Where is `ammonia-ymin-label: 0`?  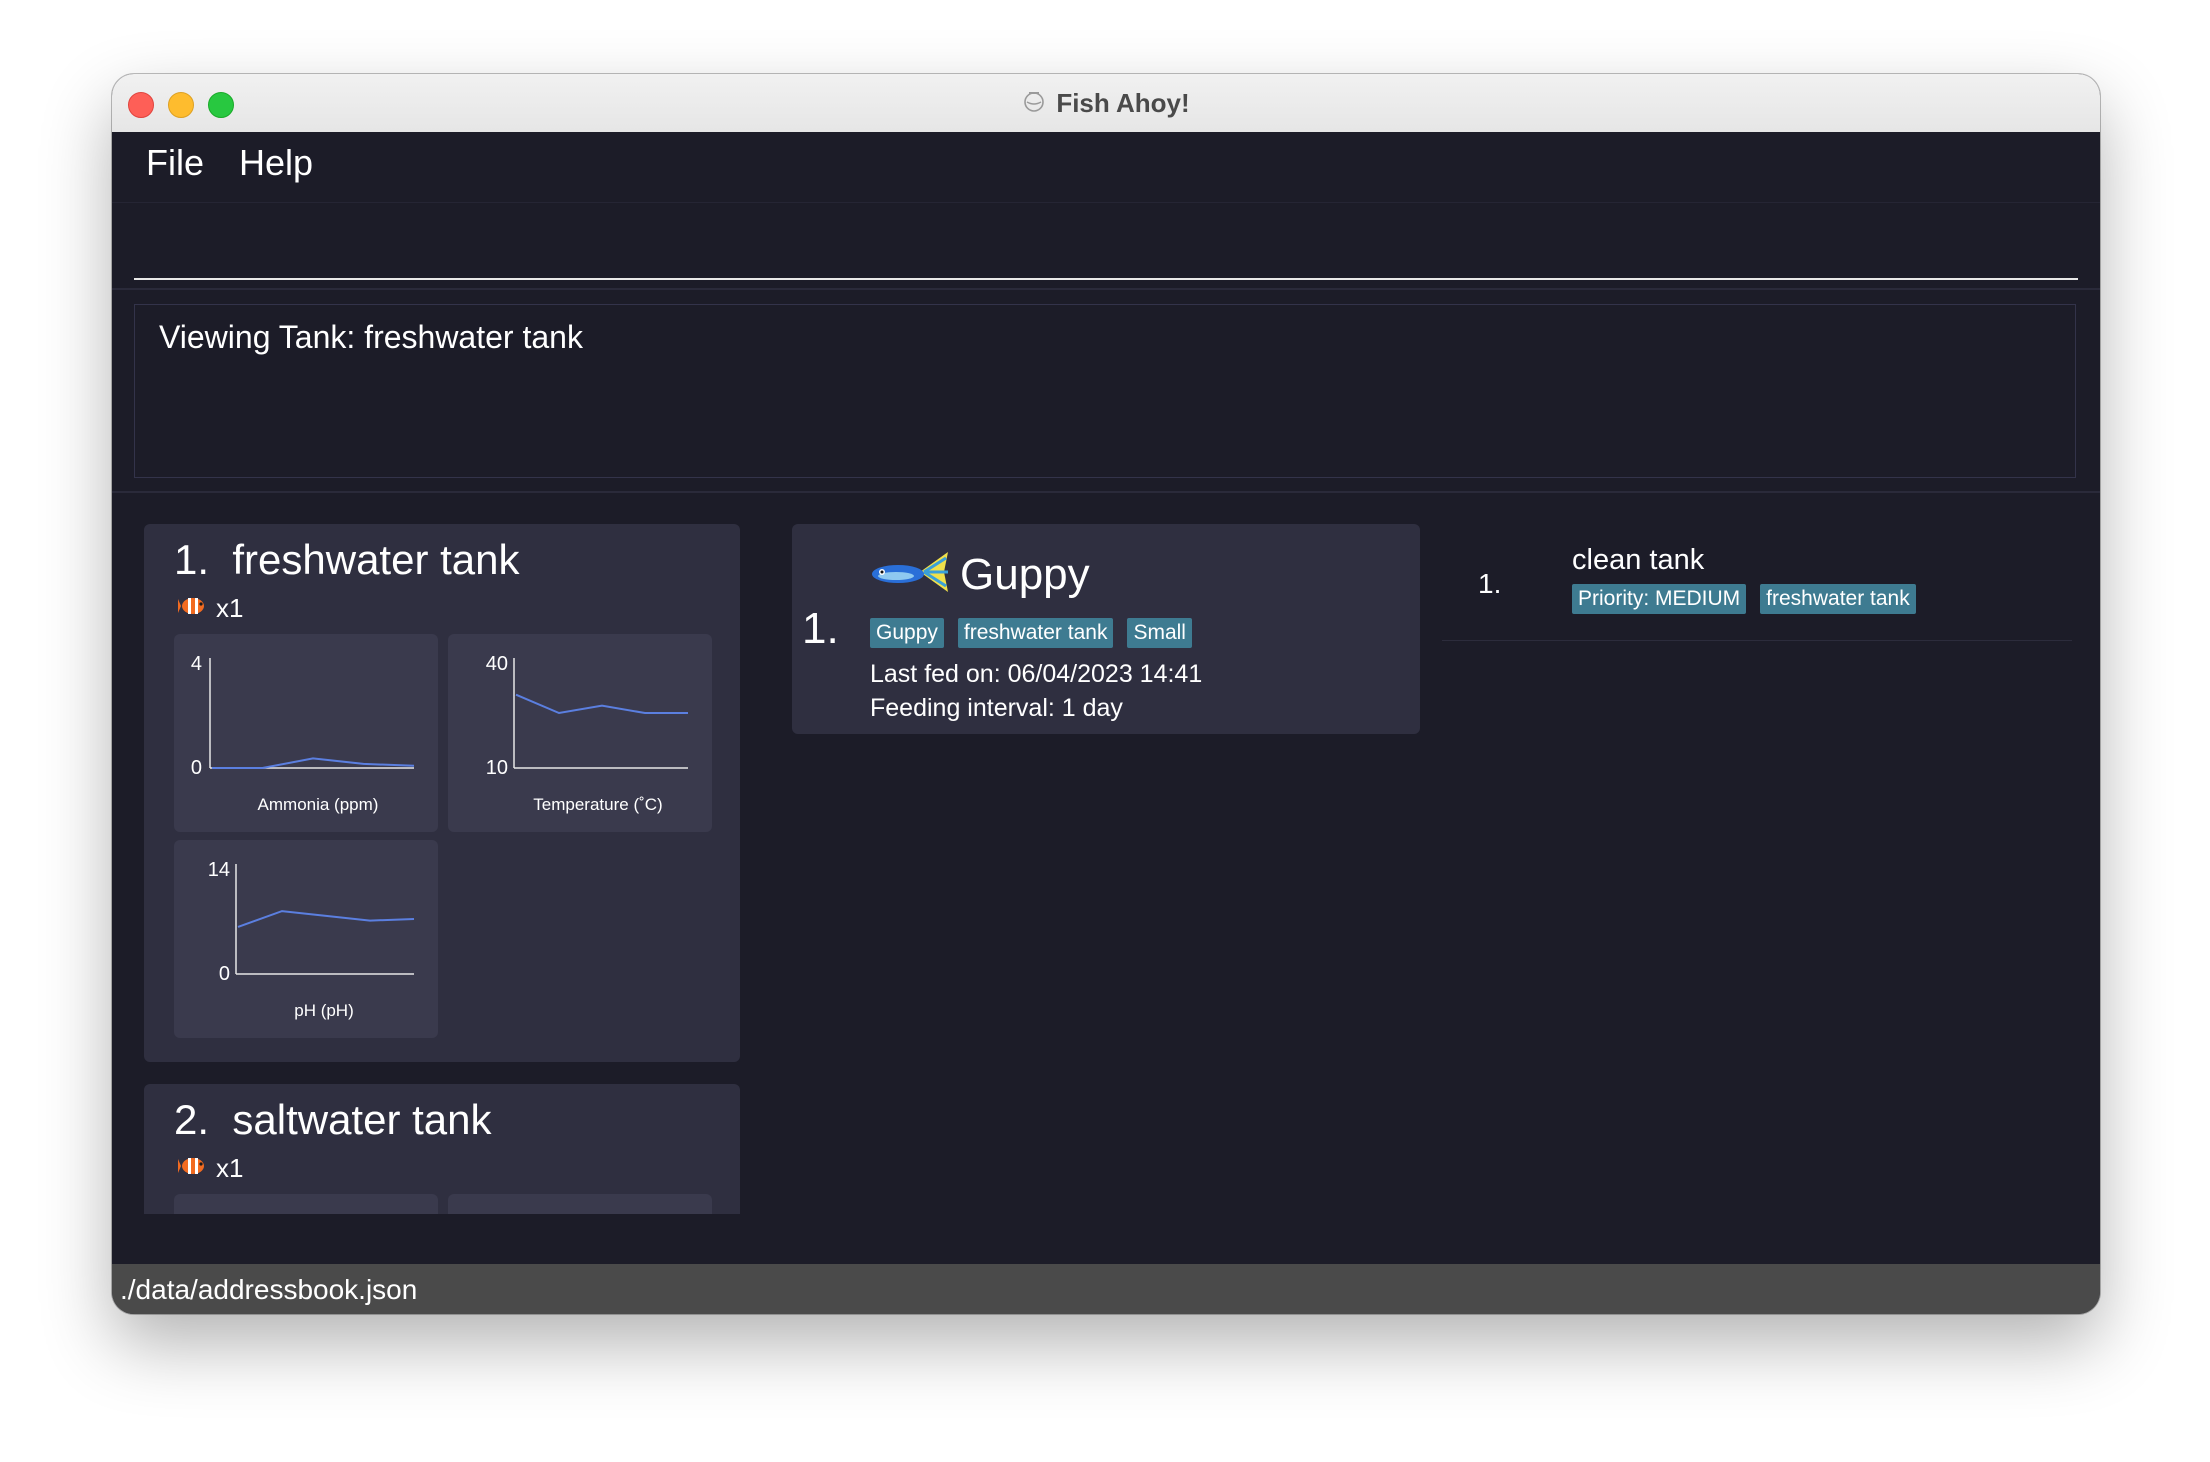
ammonia-ymin-label: 0 is located at coordinates (196, 768).